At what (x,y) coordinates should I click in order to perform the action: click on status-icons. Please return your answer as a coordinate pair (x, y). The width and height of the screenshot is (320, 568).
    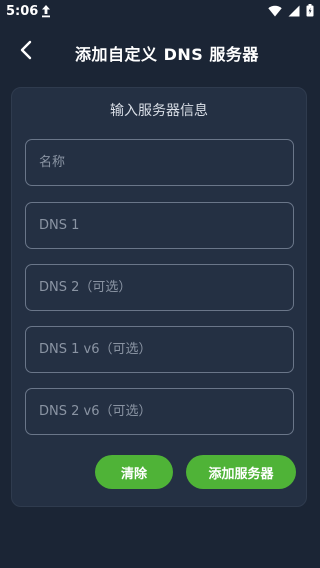
    Looking at the image, I should click on (291, 12).